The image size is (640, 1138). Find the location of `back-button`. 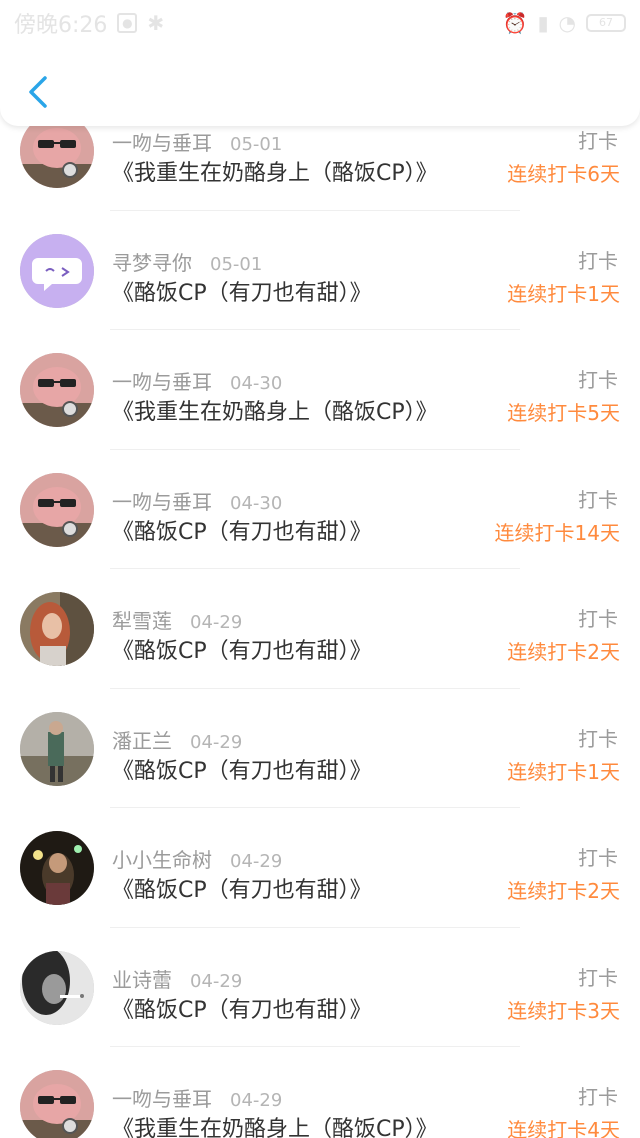

back-button is located at coordinates (38, 92).